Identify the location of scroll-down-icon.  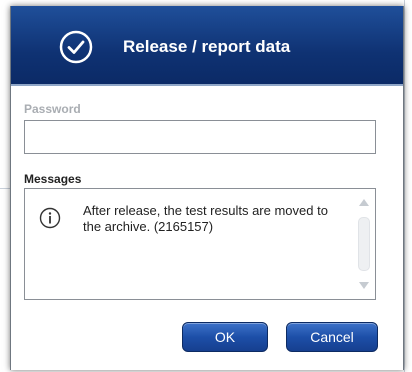
(364, 285).